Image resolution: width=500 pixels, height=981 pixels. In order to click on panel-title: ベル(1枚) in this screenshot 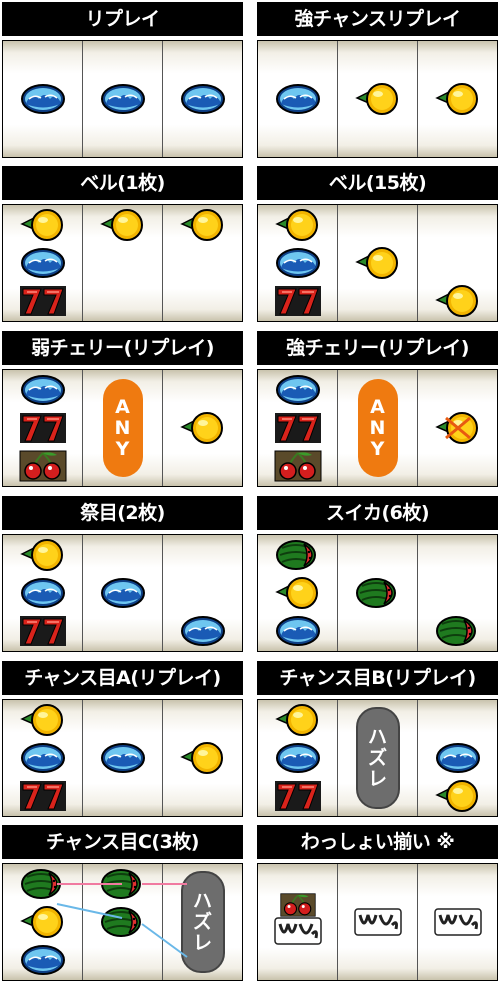, I will do `click(122, 183)`.